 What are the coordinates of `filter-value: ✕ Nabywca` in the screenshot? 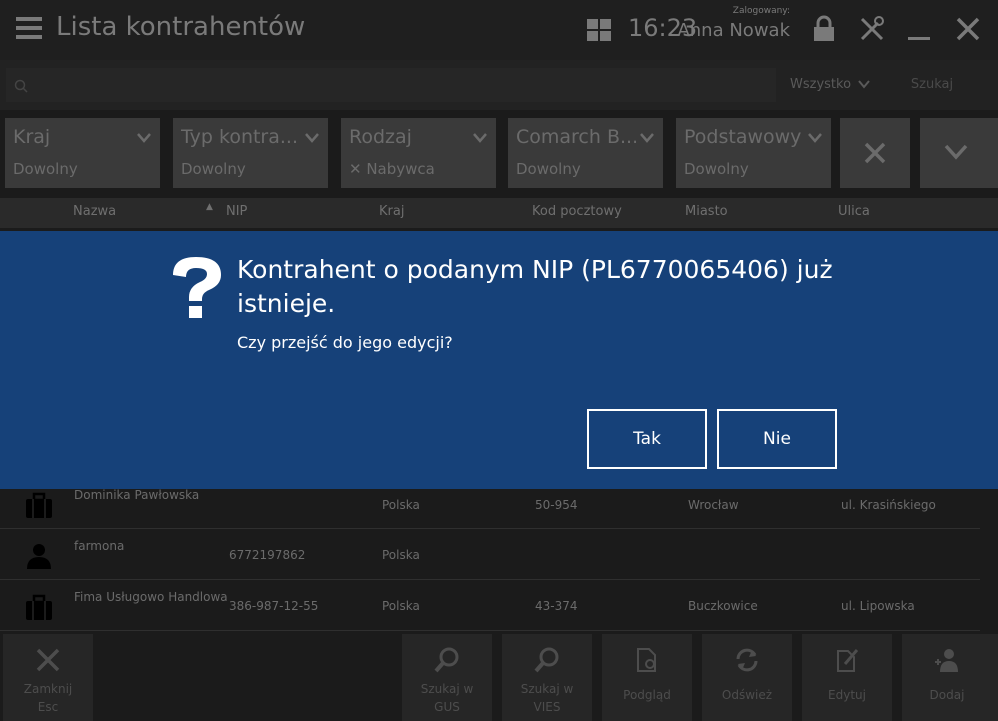 It's located at (392, 169).